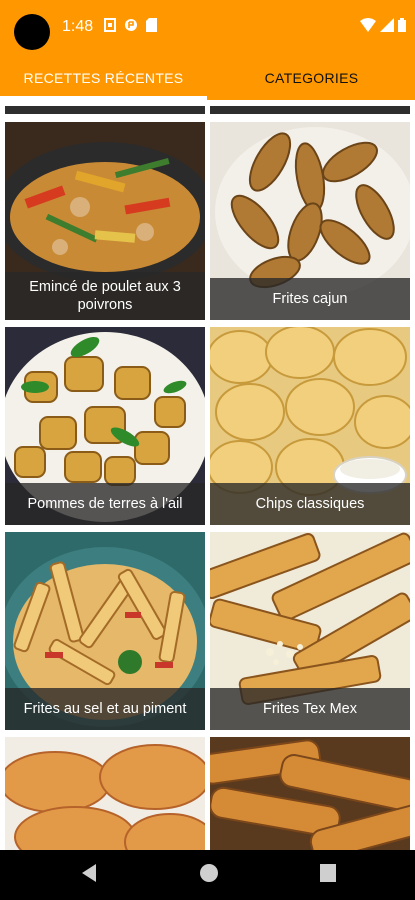  What do you see at coordinates (402, 25) in the screenshot?
I see `battery-icon` at bounding box center [402, 25].